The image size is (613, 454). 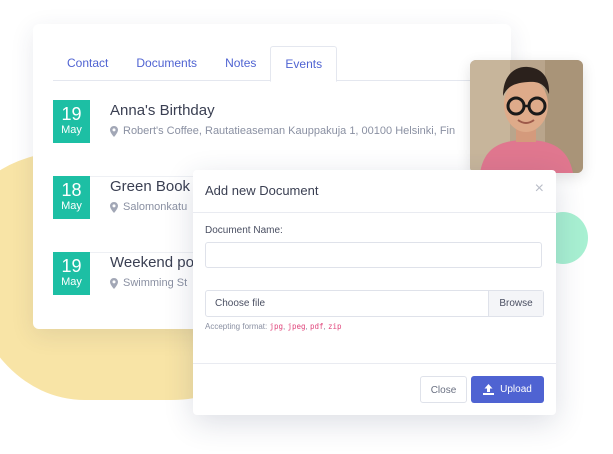 I want to click on event-title: Weekend po, so click(x=152, y=262).